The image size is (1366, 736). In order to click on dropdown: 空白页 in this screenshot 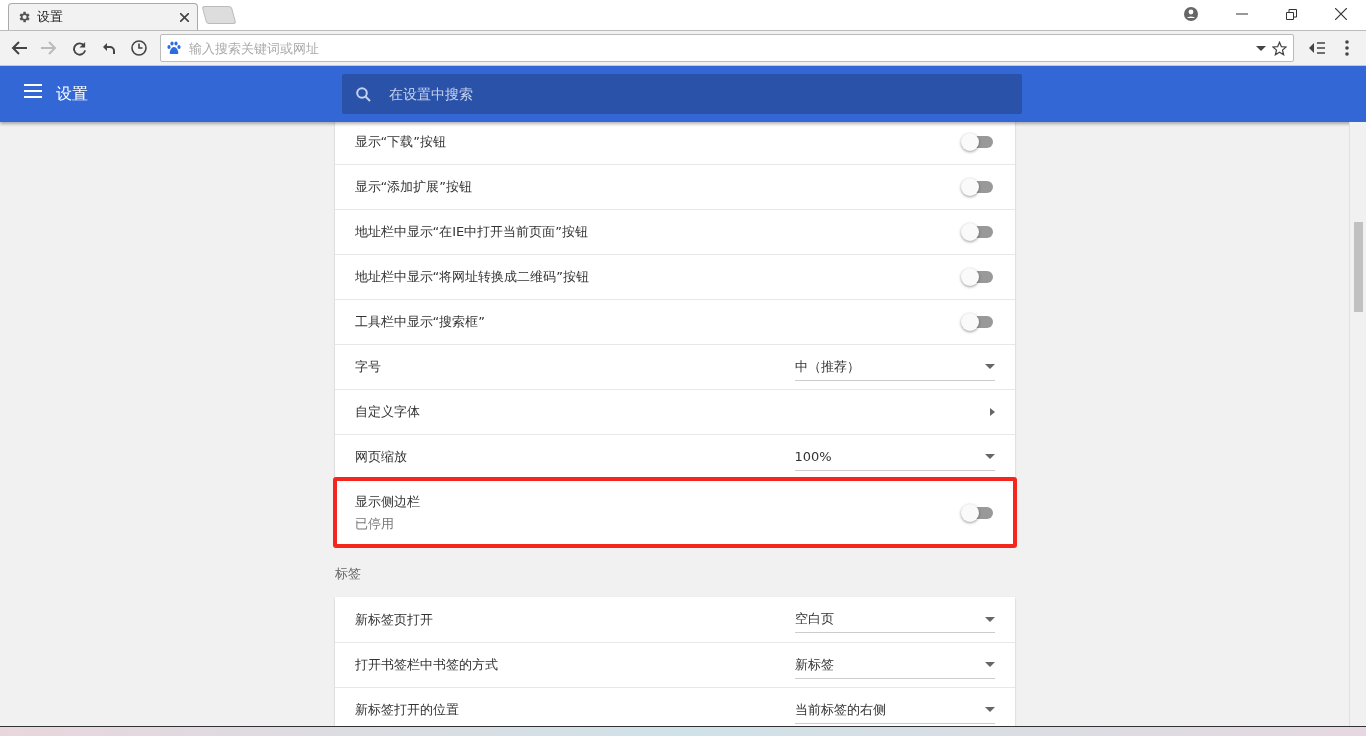, I will do `click(894, 619)`.